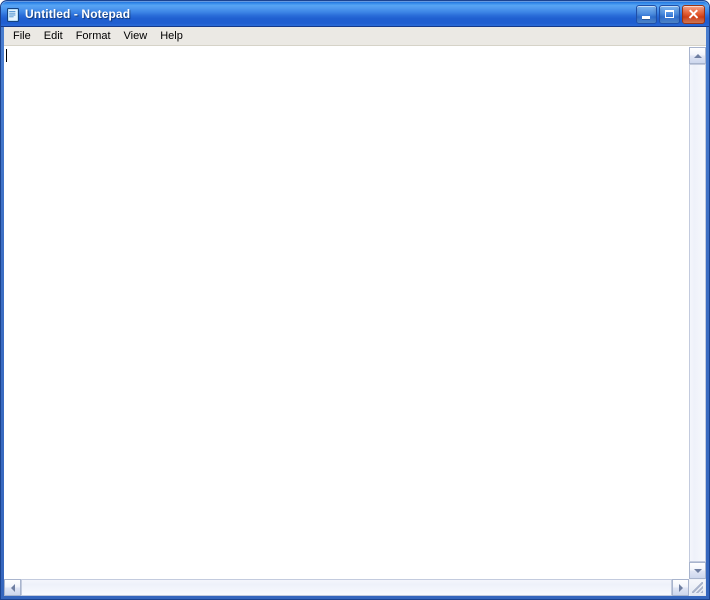 The height and width of the screenshot is (600, 710). What do you see at coordinates (6, 55) in the screenshot?
I see `text-caret` at bounding box center [6, 55].